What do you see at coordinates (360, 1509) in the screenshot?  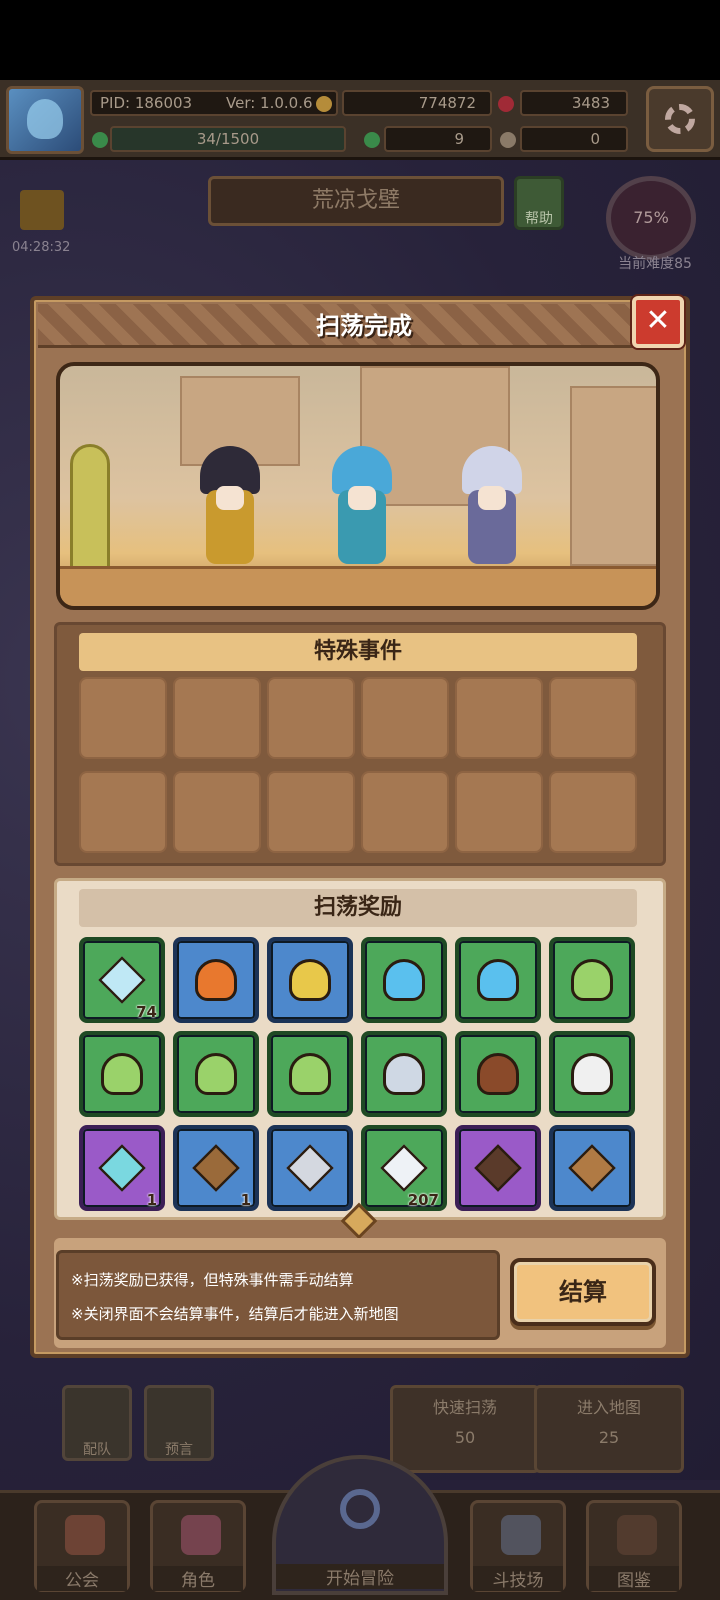 I see `magnifier-icon` at bounding box center [360, 1509].